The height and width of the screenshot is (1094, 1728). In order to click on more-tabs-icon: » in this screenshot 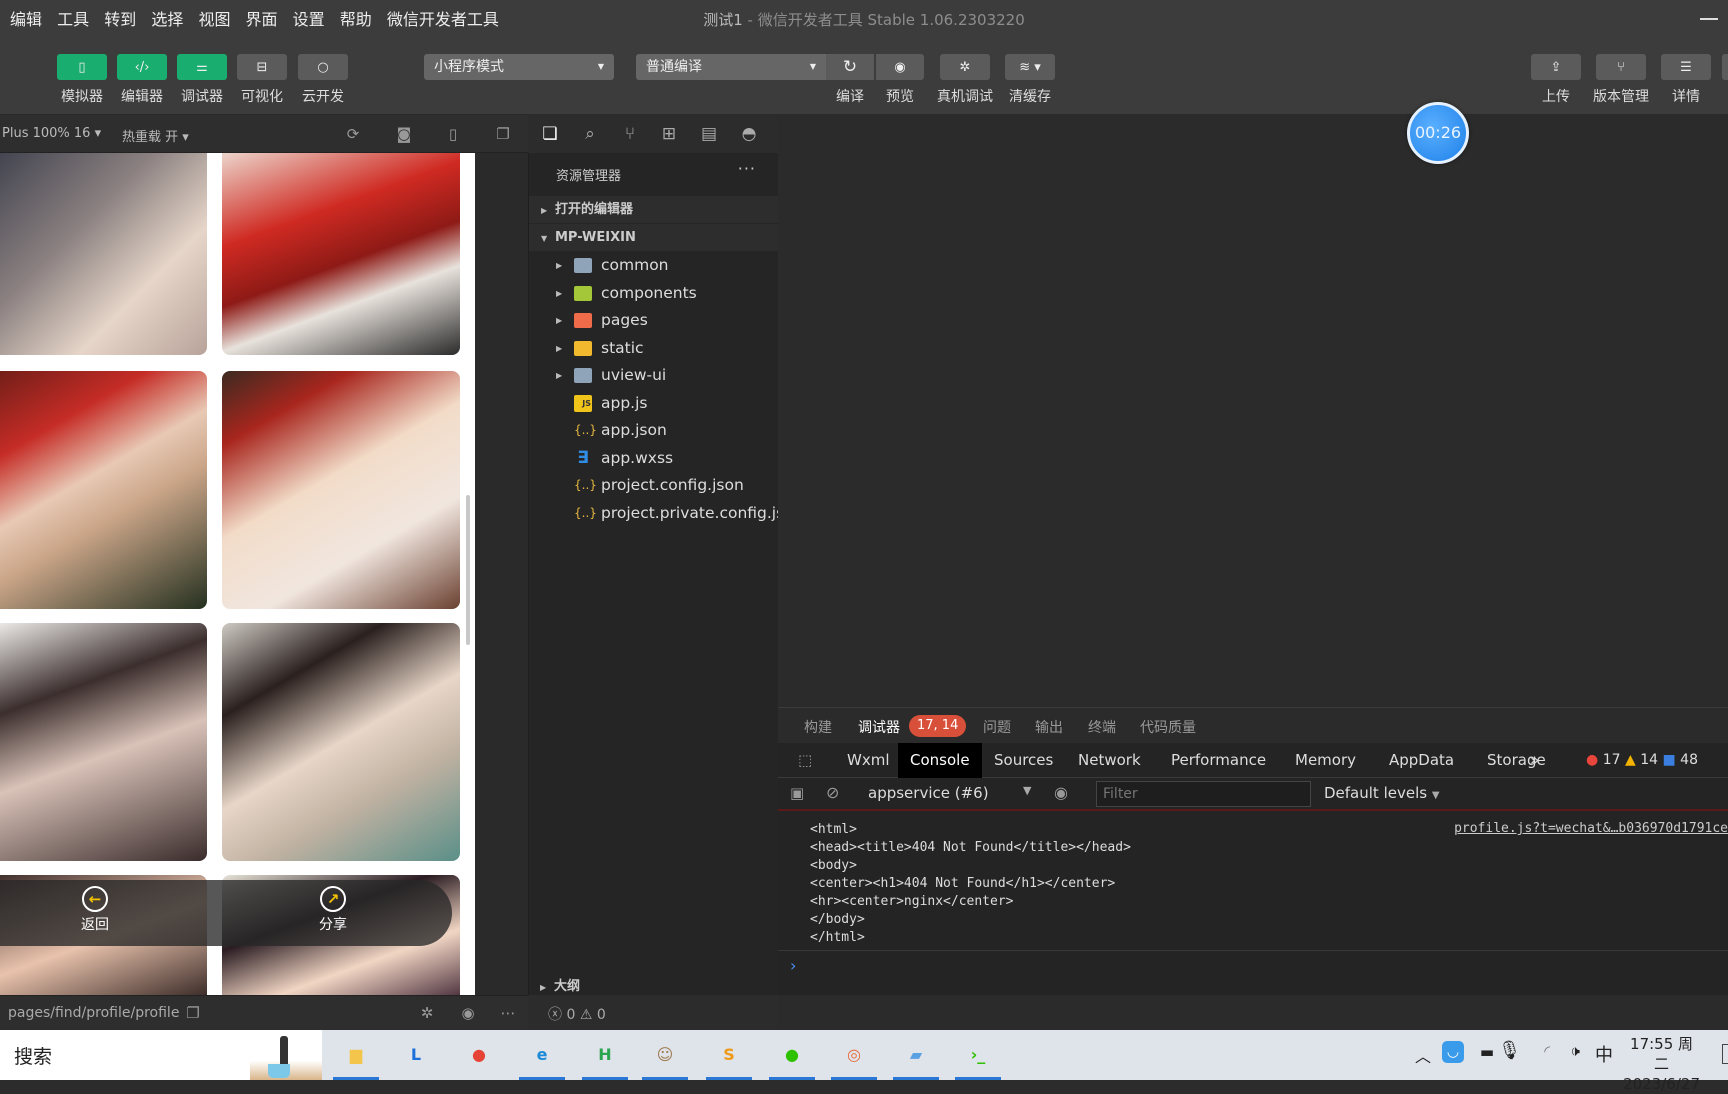, I will do `click(1534, 760)`.